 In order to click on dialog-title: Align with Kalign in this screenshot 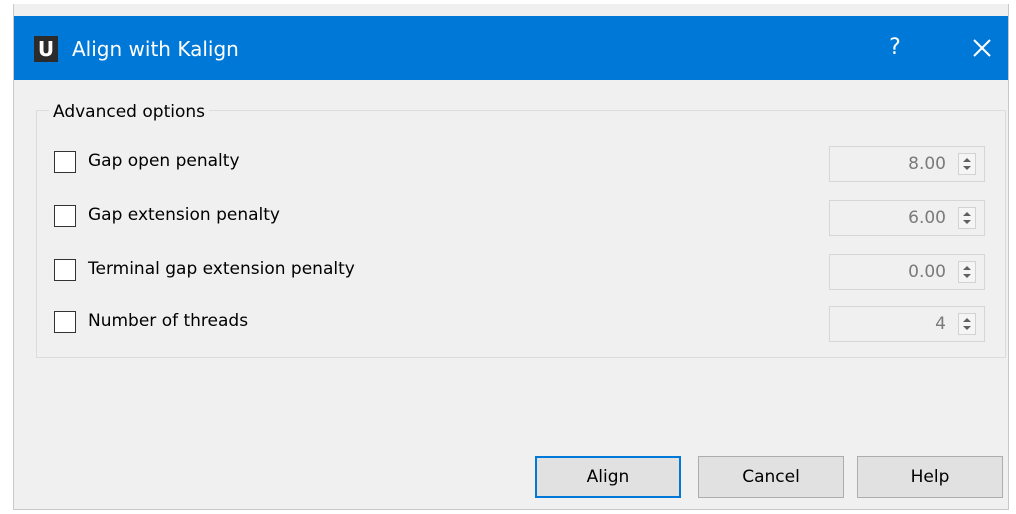, I will do `click(155, 49)`.